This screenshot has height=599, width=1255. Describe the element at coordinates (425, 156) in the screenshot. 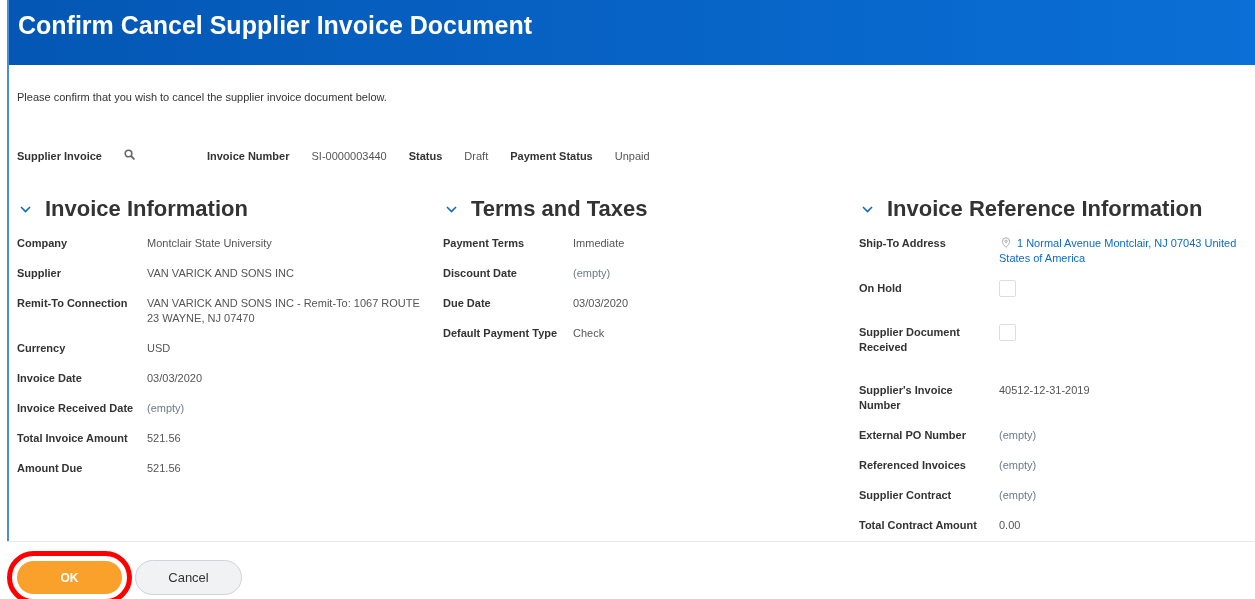

I see `field-label: Status` at that location.